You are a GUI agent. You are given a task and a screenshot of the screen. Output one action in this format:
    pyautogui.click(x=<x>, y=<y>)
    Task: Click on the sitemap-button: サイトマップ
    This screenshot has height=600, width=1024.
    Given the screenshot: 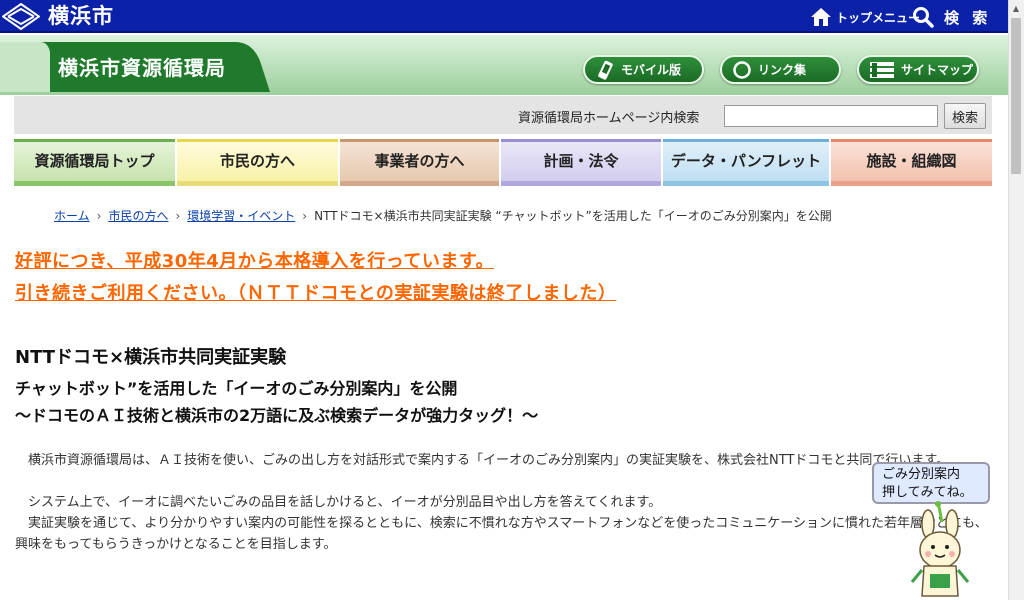 What is the action you would take?
    pyautogui.click(x=918, y=69)
    